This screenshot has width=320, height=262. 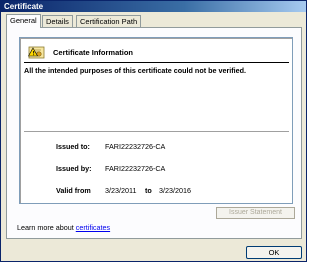 What do you see at coordinates (93, 52) in the screenshot?
I see `info-title: Certificate Information` at bounding box center [93, 52].